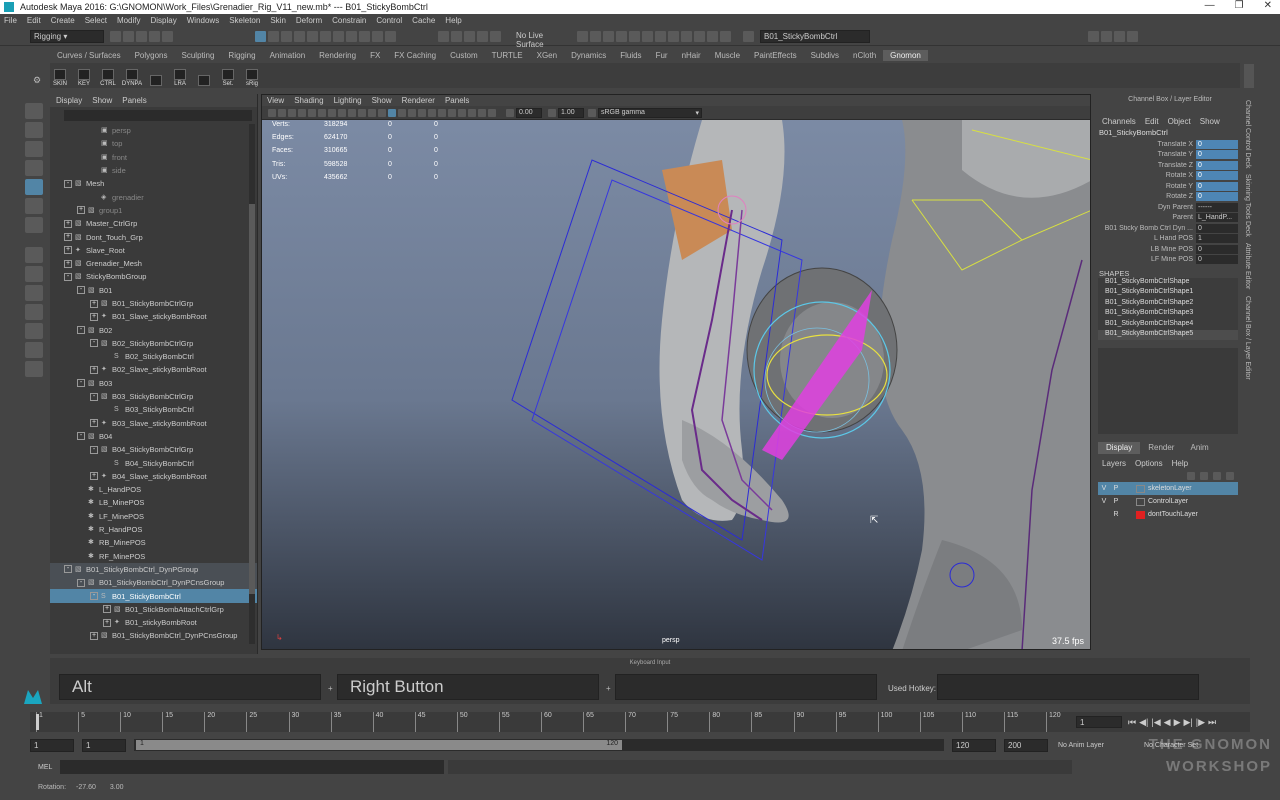  I want to click on shadows-icon, so click(432, 112).